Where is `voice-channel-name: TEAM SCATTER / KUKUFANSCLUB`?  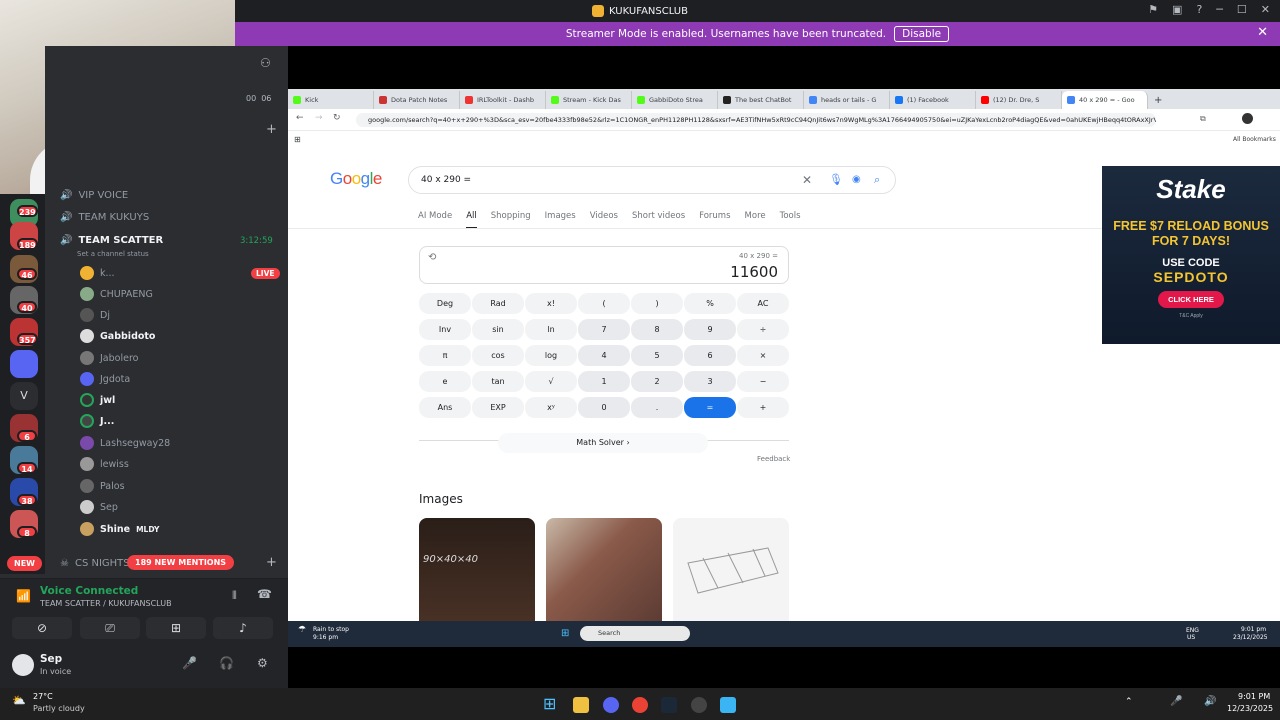
voice-channel-name: TEAM SCATTER / KUKUFANSCLUB is located at coordinates (106, 603).